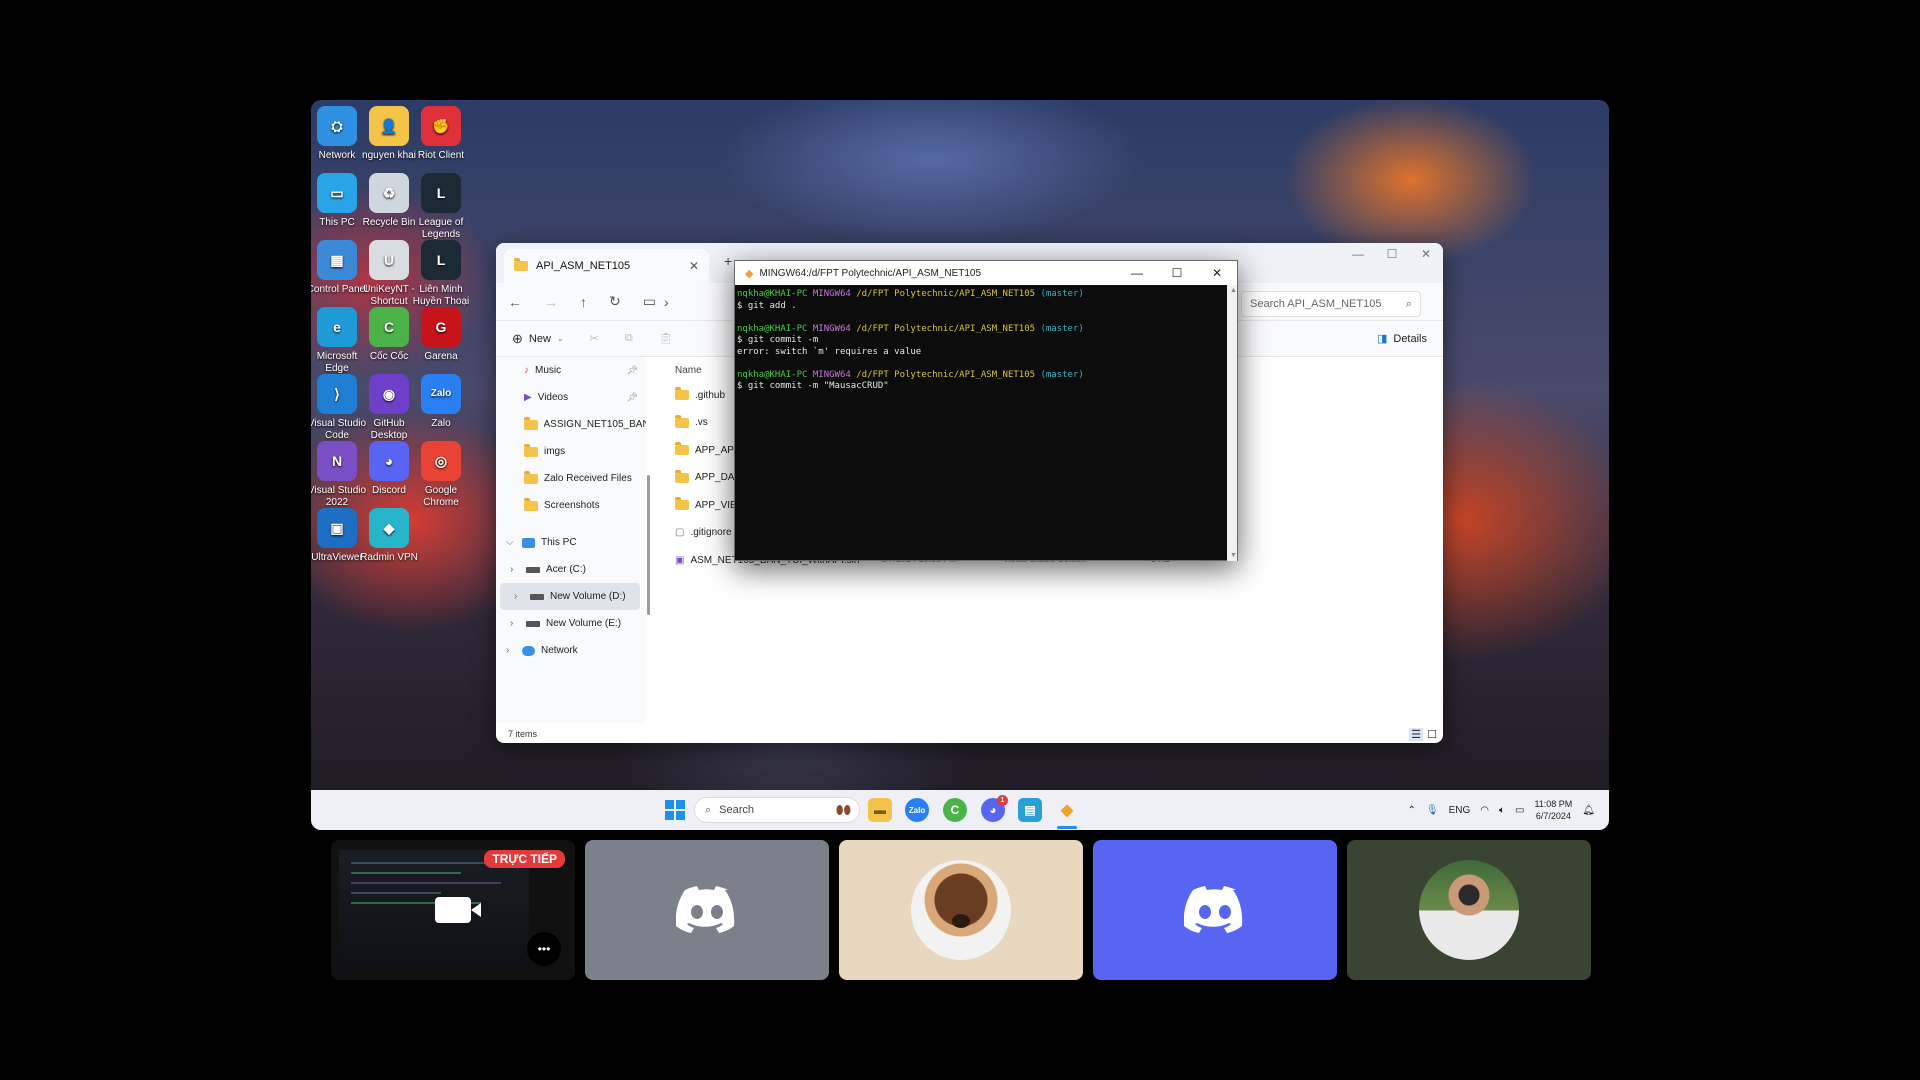  I want to click on screen-share-tile: TRỰC TIẾP •••, so click(453, 910).